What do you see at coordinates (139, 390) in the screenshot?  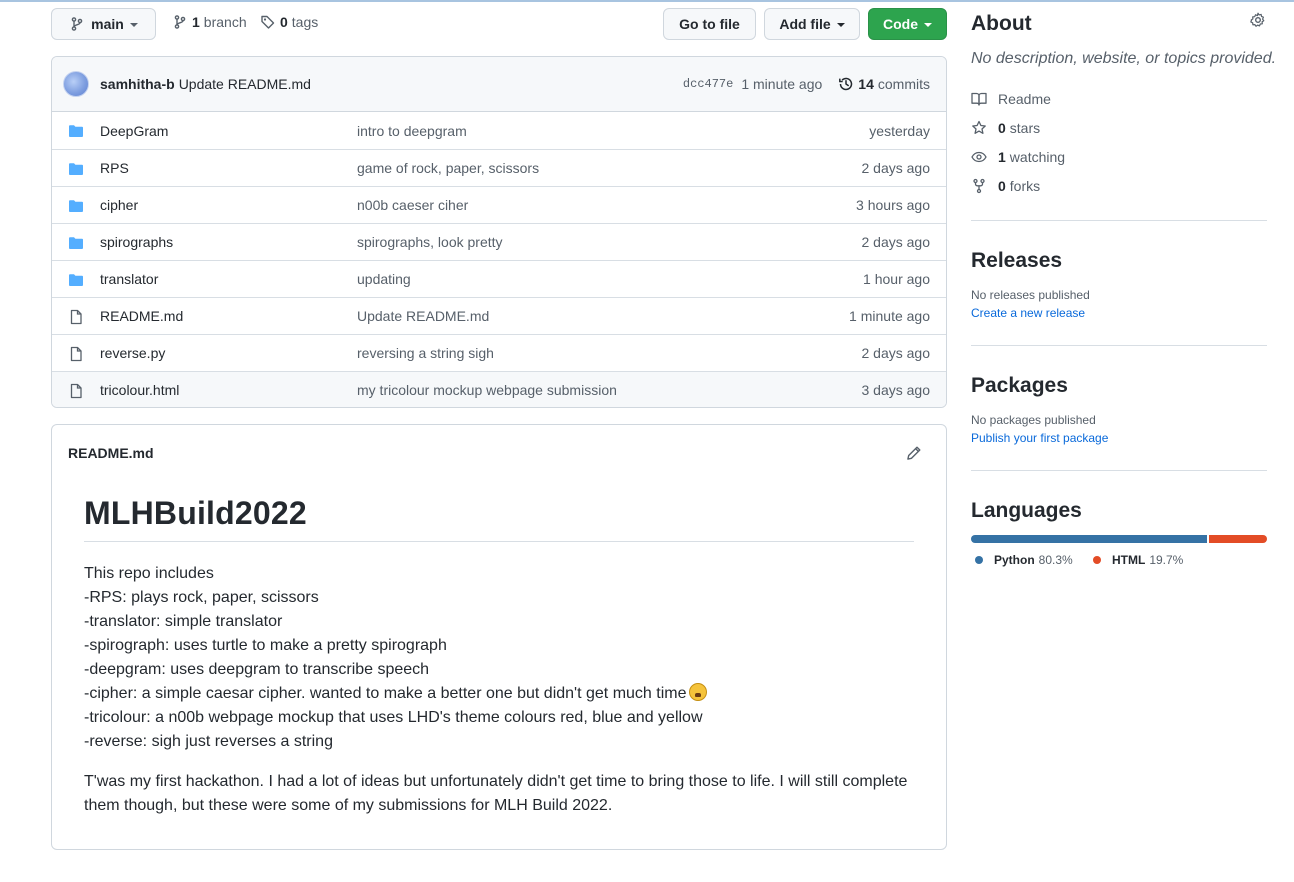 I see `file-name-link: tricolour.html` at bounding box center [139, 390].